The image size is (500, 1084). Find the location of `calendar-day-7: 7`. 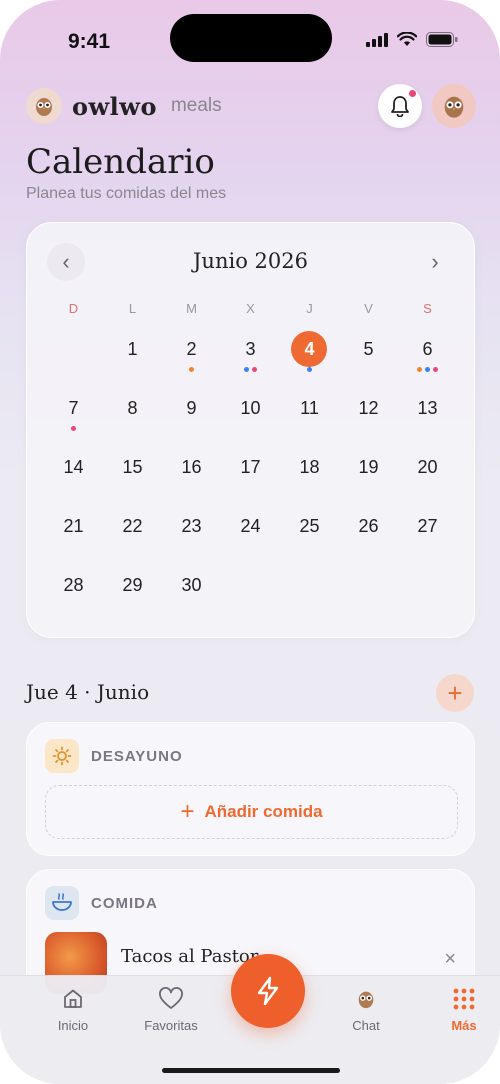

calendar-day-7: 7 is located at coordinates (73, 417).